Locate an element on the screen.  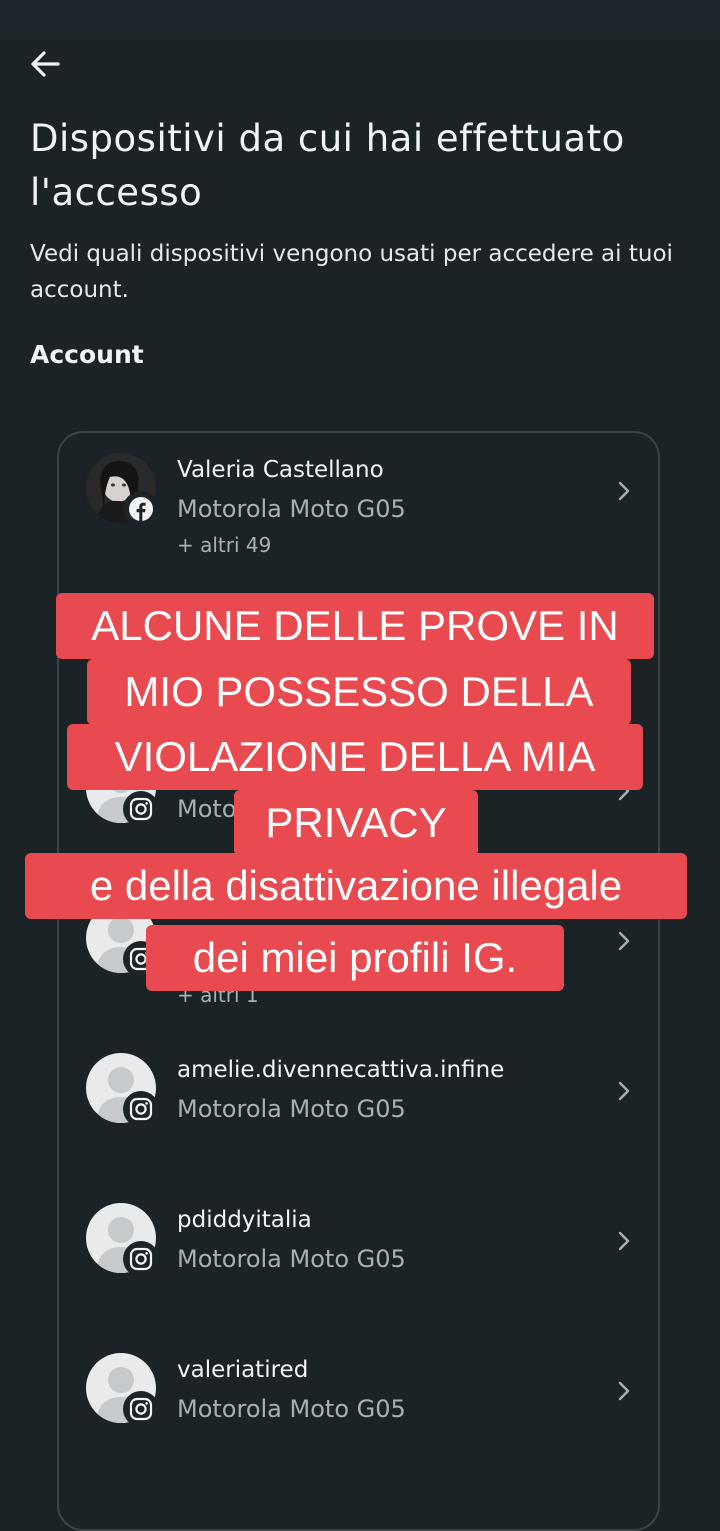
account-row: pdiddyitalia Motorola Moto G05 is located at coordinates (358, 1273).